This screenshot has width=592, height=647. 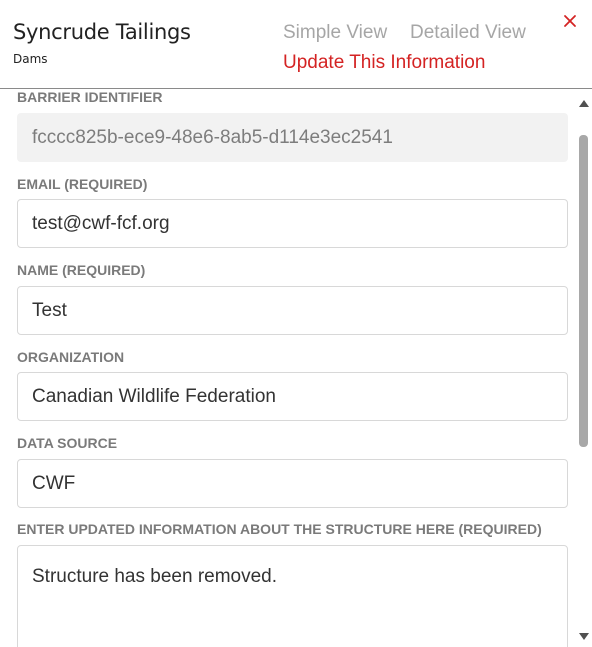 What do you see at coordinates (292, 310) in the screenshot?
I see `name-field` at bounding box center [292, 310].